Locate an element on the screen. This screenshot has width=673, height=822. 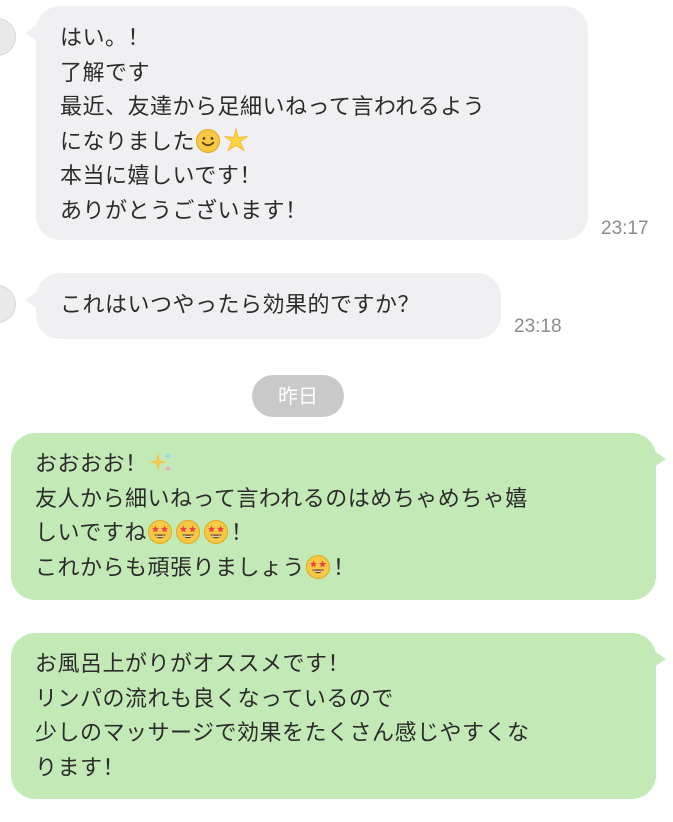
message-line-text: しいですね is located at coordinates (91, 533).